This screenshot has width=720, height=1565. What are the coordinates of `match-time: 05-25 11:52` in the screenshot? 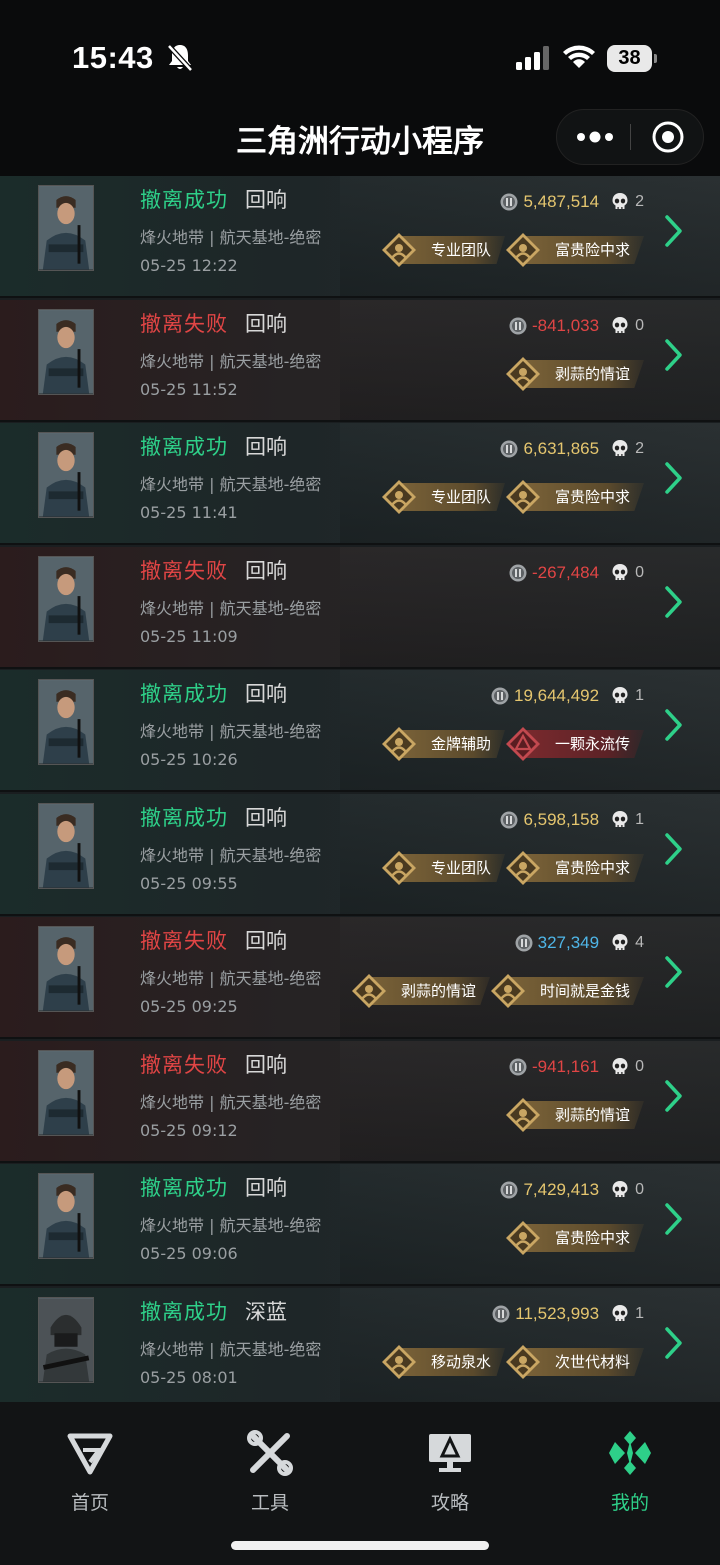 It's located at (189, 389).